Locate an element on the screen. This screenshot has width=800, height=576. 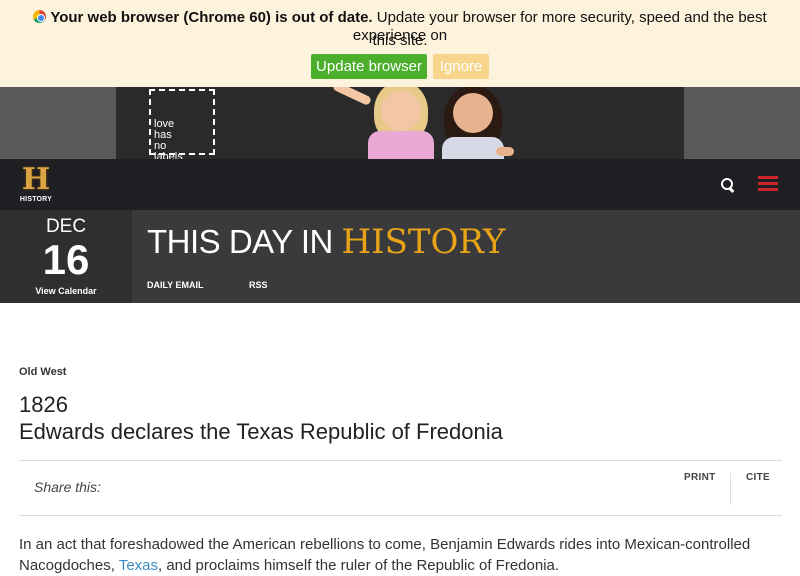
ad-band: love has no labels is located at coordinates (400, 123).